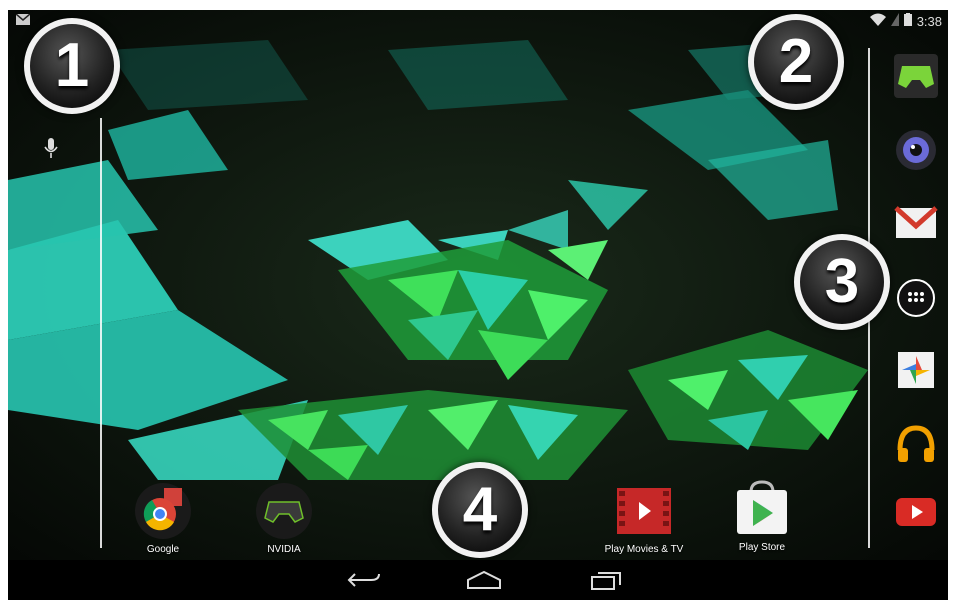 The height and width of the screenshot is (606, 956). Describe the element at coordinates (894, 21) in the screenshot. I see `signal-icon` at that location.